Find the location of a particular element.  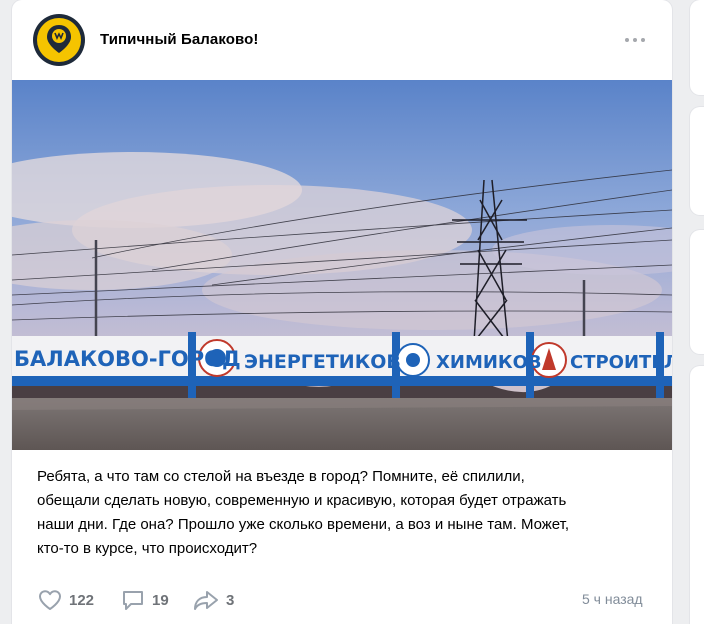

post-footer: 122 19 3 5 ч назад is located at coordinates (342, 600).